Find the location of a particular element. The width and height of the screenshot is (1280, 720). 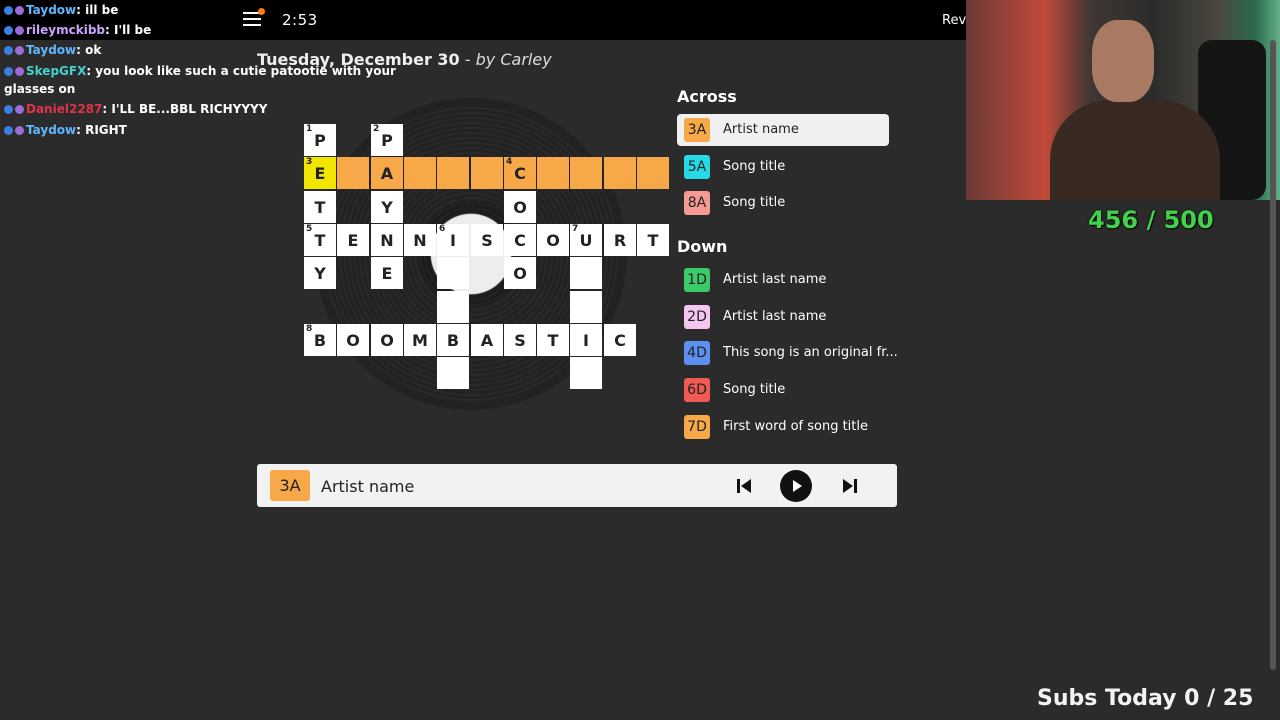

clue-id-badge: 3A is located at coordinates (697, 130).